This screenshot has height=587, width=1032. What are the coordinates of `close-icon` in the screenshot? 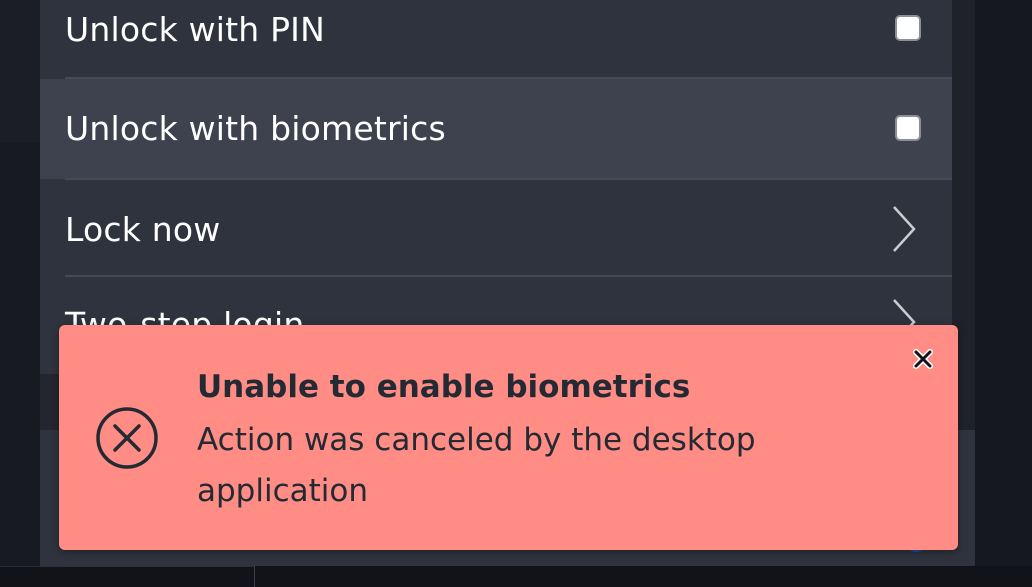 It's located at (923, 359).